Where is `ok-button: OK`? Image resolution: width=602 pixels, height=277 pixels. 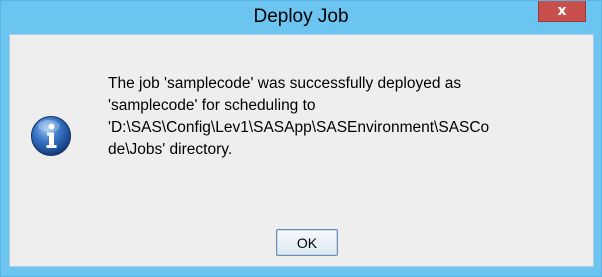 ok-button: OK is located at coordinates (307, 242).